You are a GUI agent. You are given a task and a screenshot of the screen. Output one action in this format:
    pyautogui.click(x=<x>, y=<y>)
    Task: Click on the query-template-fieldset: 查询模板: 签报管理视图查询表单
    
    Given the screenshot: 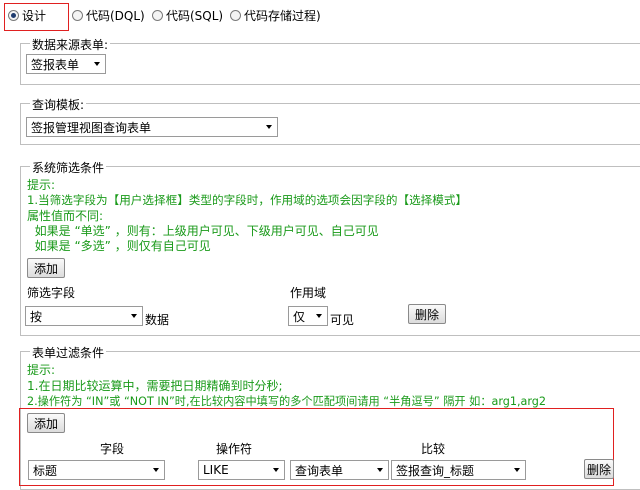 What is the action you would take?
    pyautogui.click(x=330, y=120)
    